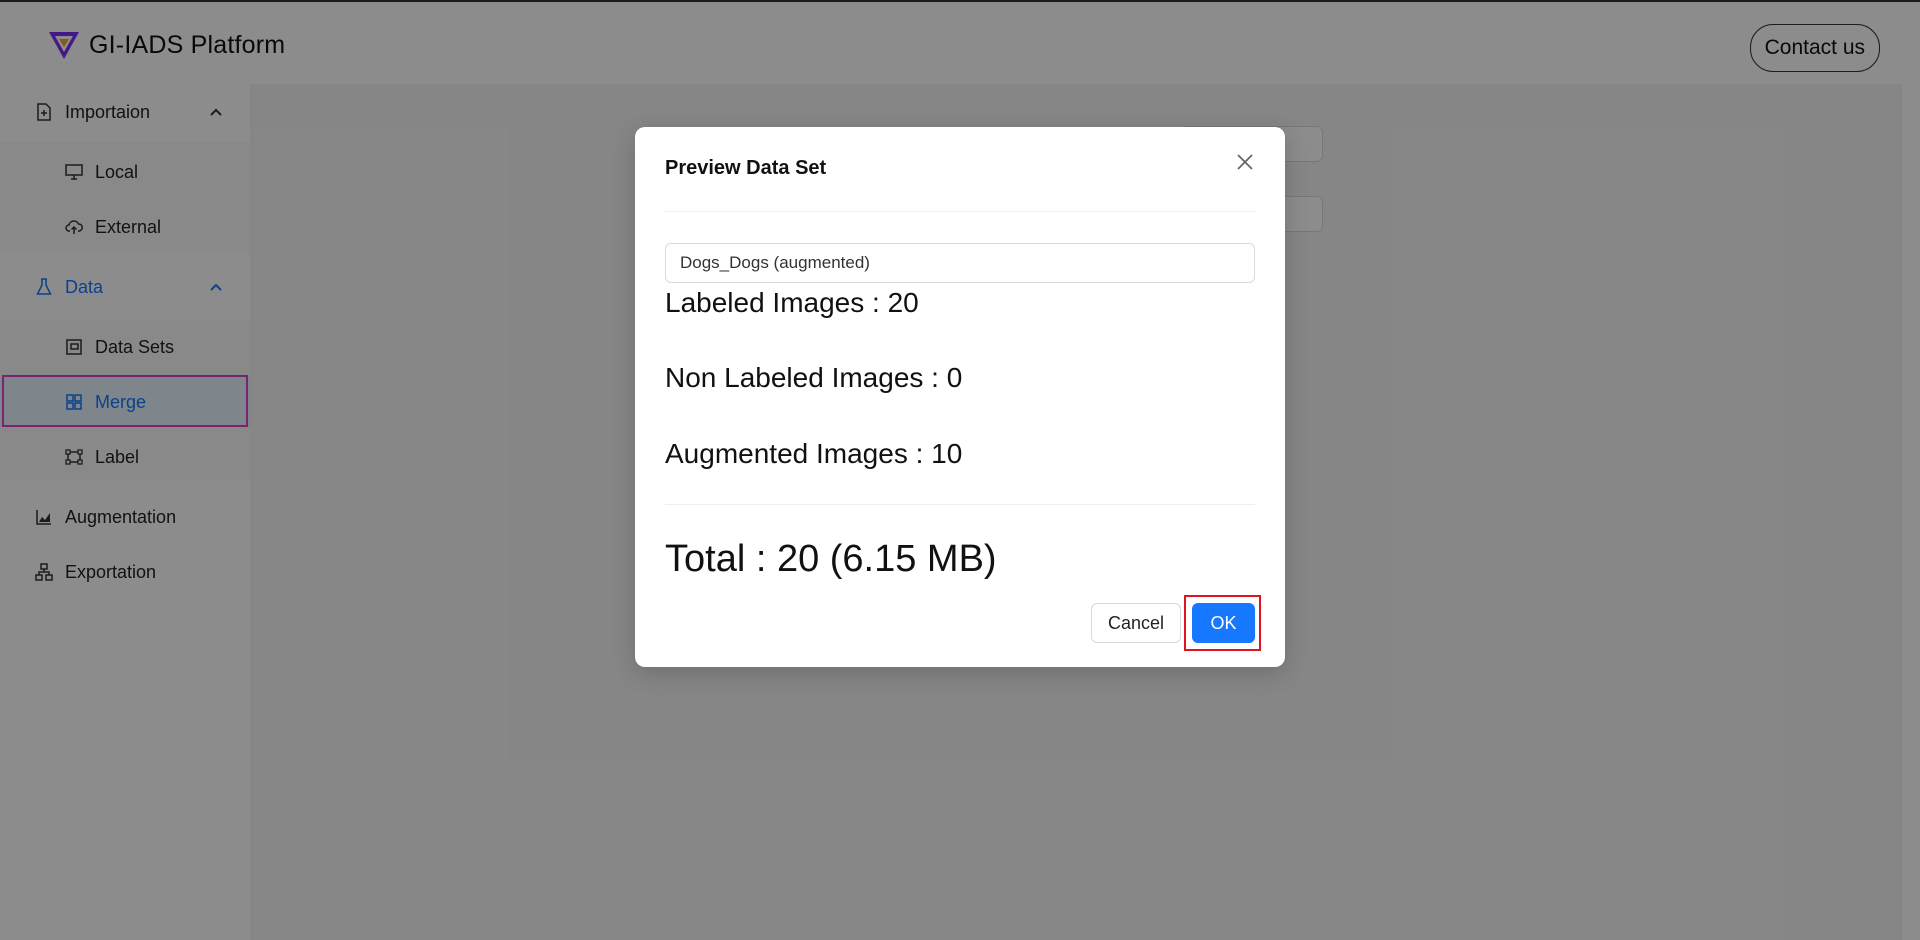 Image resolution: width=1920 pixels, height=940 pixels. I want to click on non-labeled-images-count: Non Labeled Images : 0, so click(814, 377).